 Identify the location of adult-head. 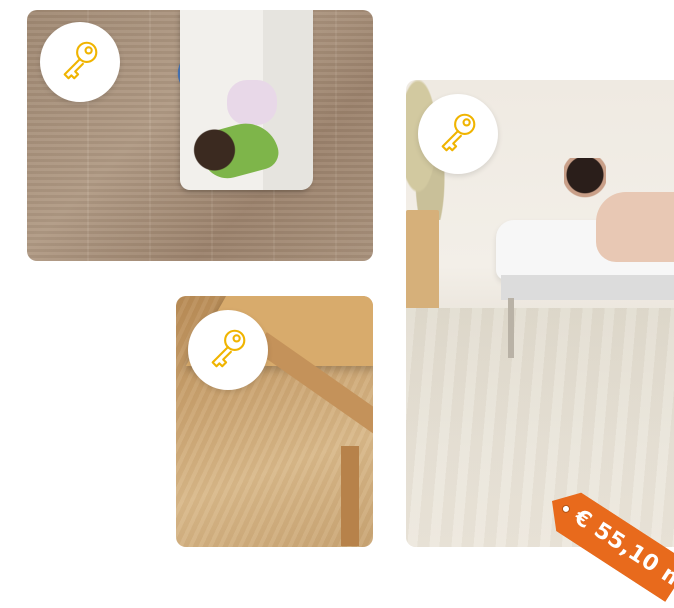
(214, 142).